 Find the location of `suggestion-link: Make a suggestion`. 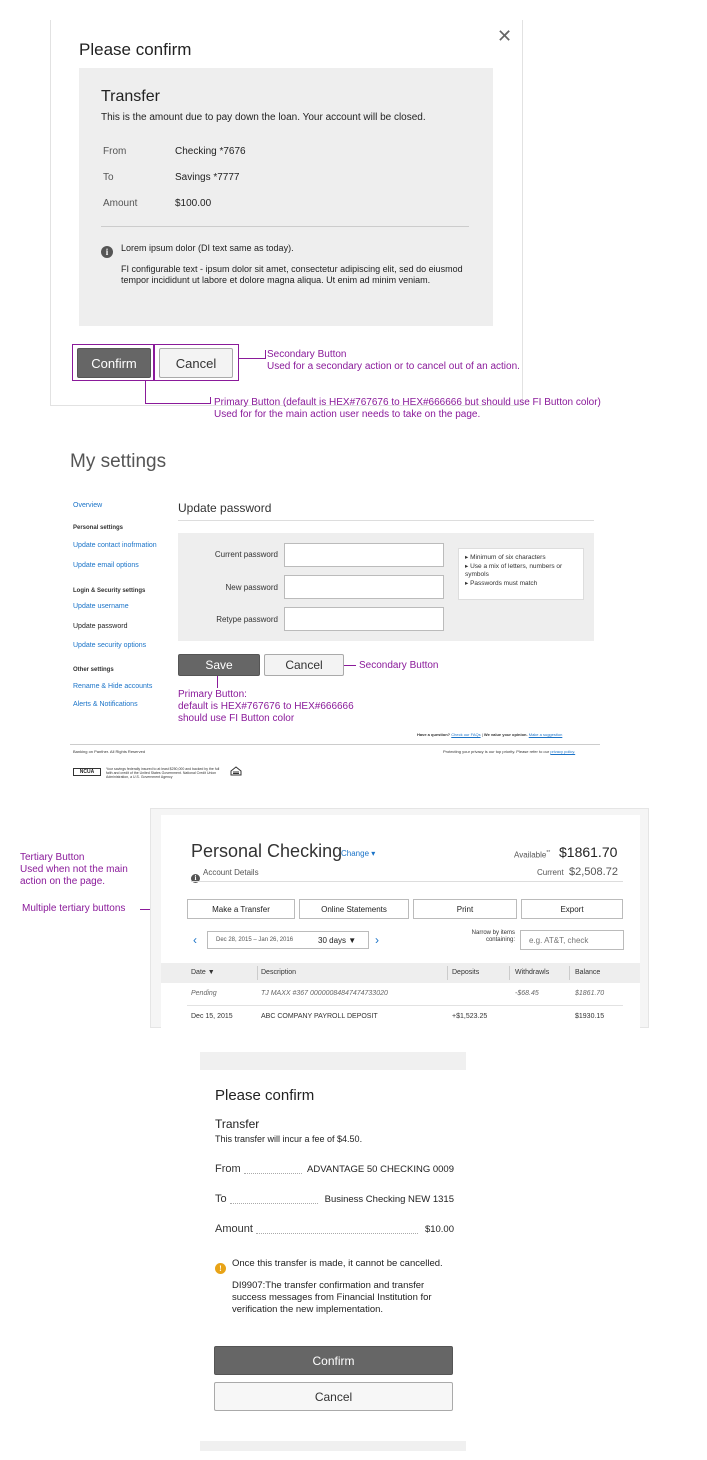

suggestion-link: Make a suggestion is located at coordinates (546, 734).